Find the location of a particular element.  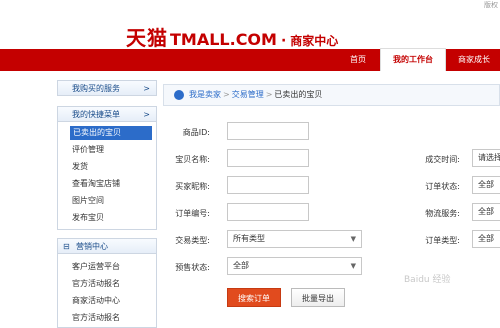

order-no-input is located at coordinates (268, 212).